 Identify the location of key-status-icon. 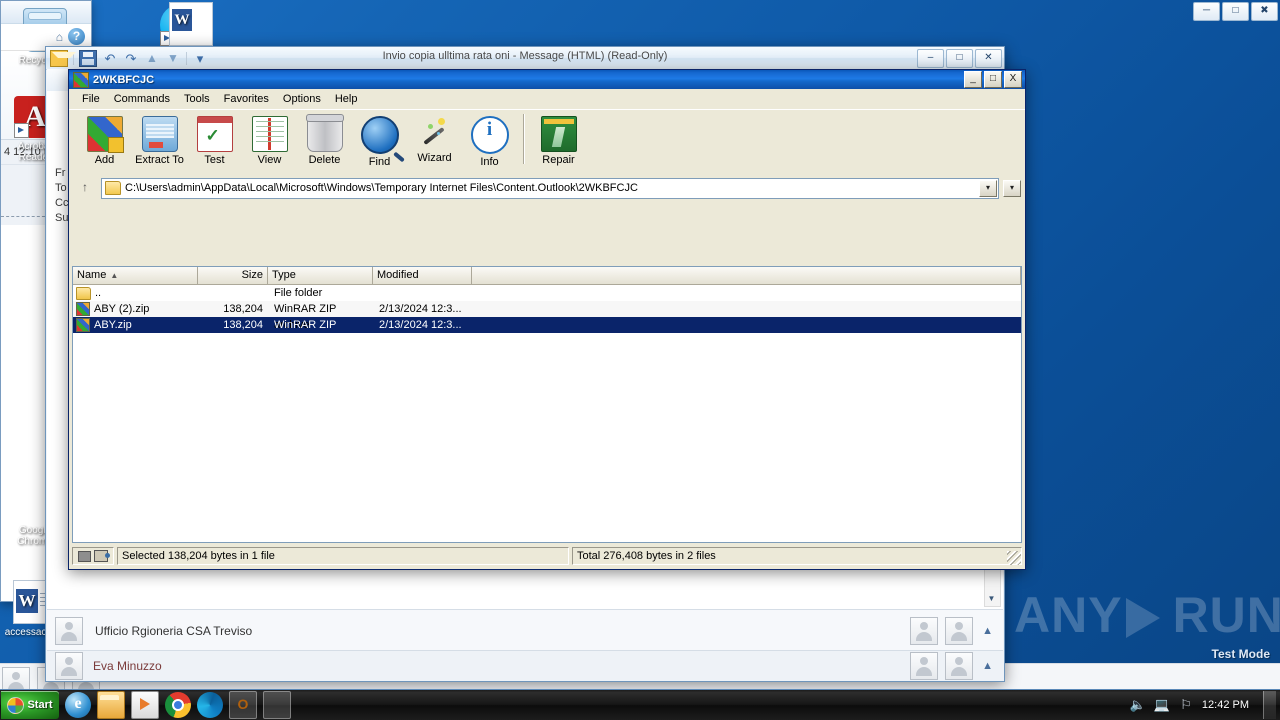
(102, 556).